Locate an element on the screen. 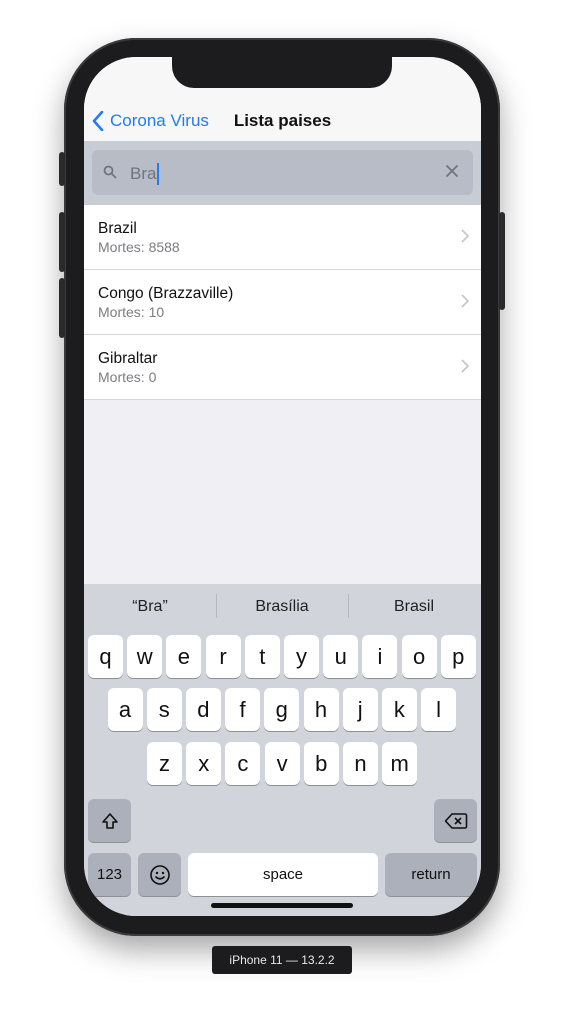 This screenshot has height=1010, width=565. emoji-icon is located at coordinates (159, 874).